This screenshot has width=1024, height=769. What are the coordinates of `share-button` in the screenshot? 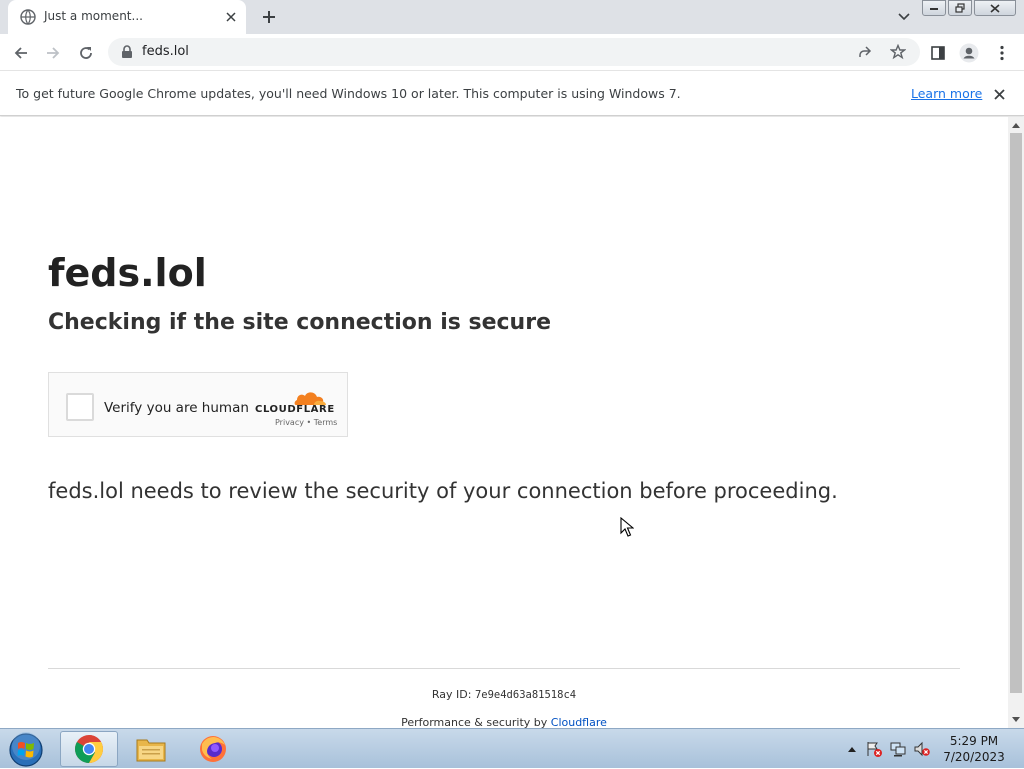 It's located at (865, 52).